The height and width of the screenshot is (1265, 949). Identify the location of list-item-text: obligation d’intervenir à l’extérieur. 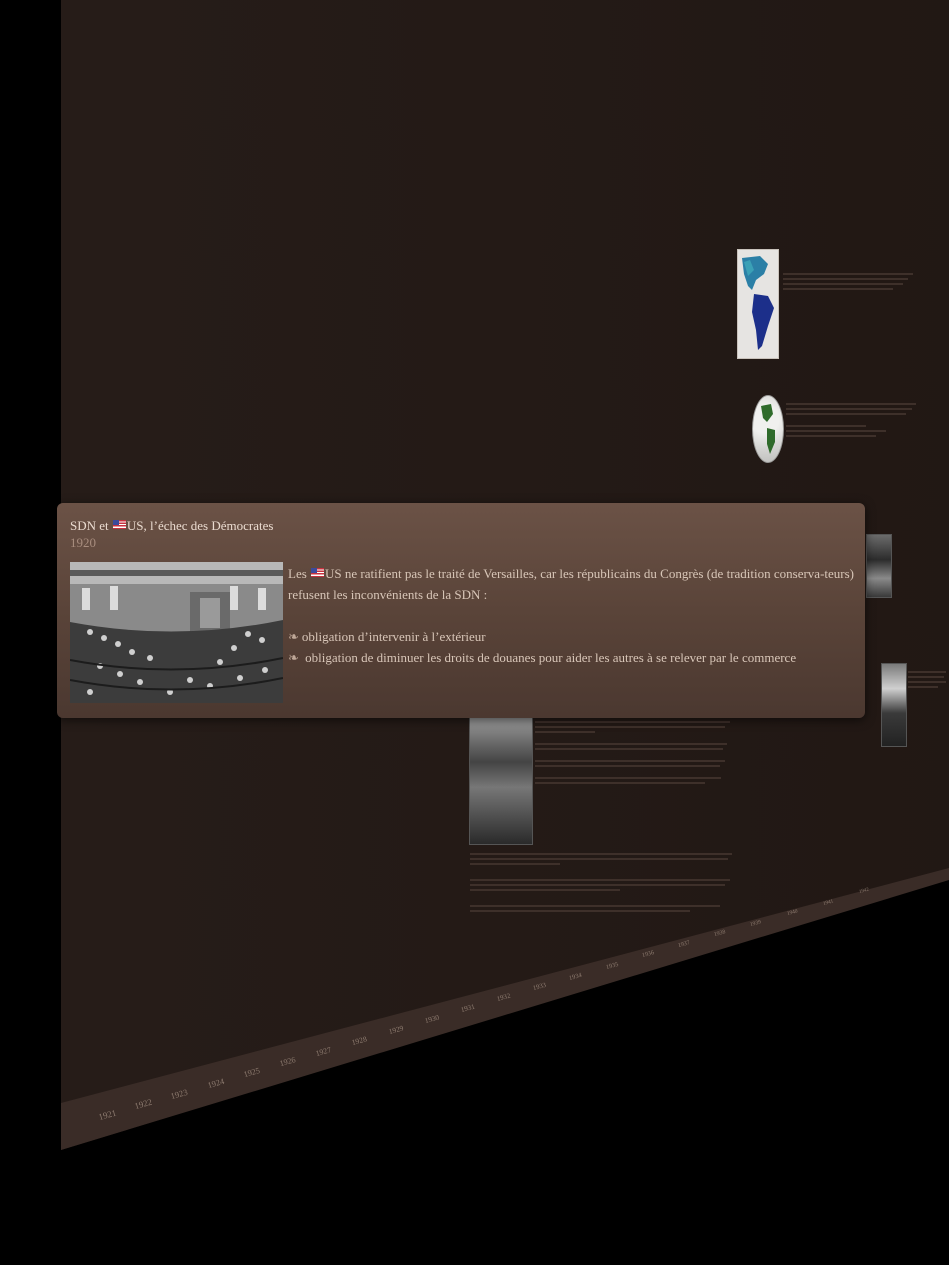
(393, 636).